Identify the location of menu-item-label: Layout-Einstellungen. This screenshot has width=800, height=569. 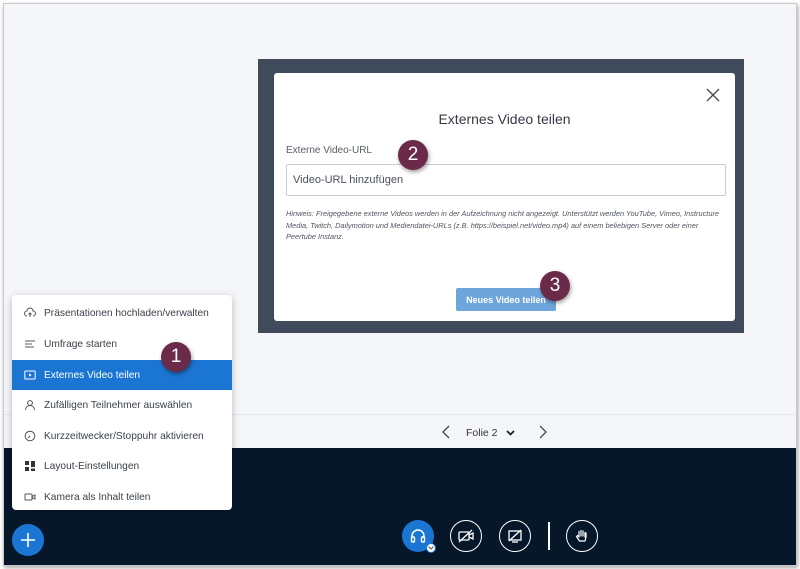
(92, 466).